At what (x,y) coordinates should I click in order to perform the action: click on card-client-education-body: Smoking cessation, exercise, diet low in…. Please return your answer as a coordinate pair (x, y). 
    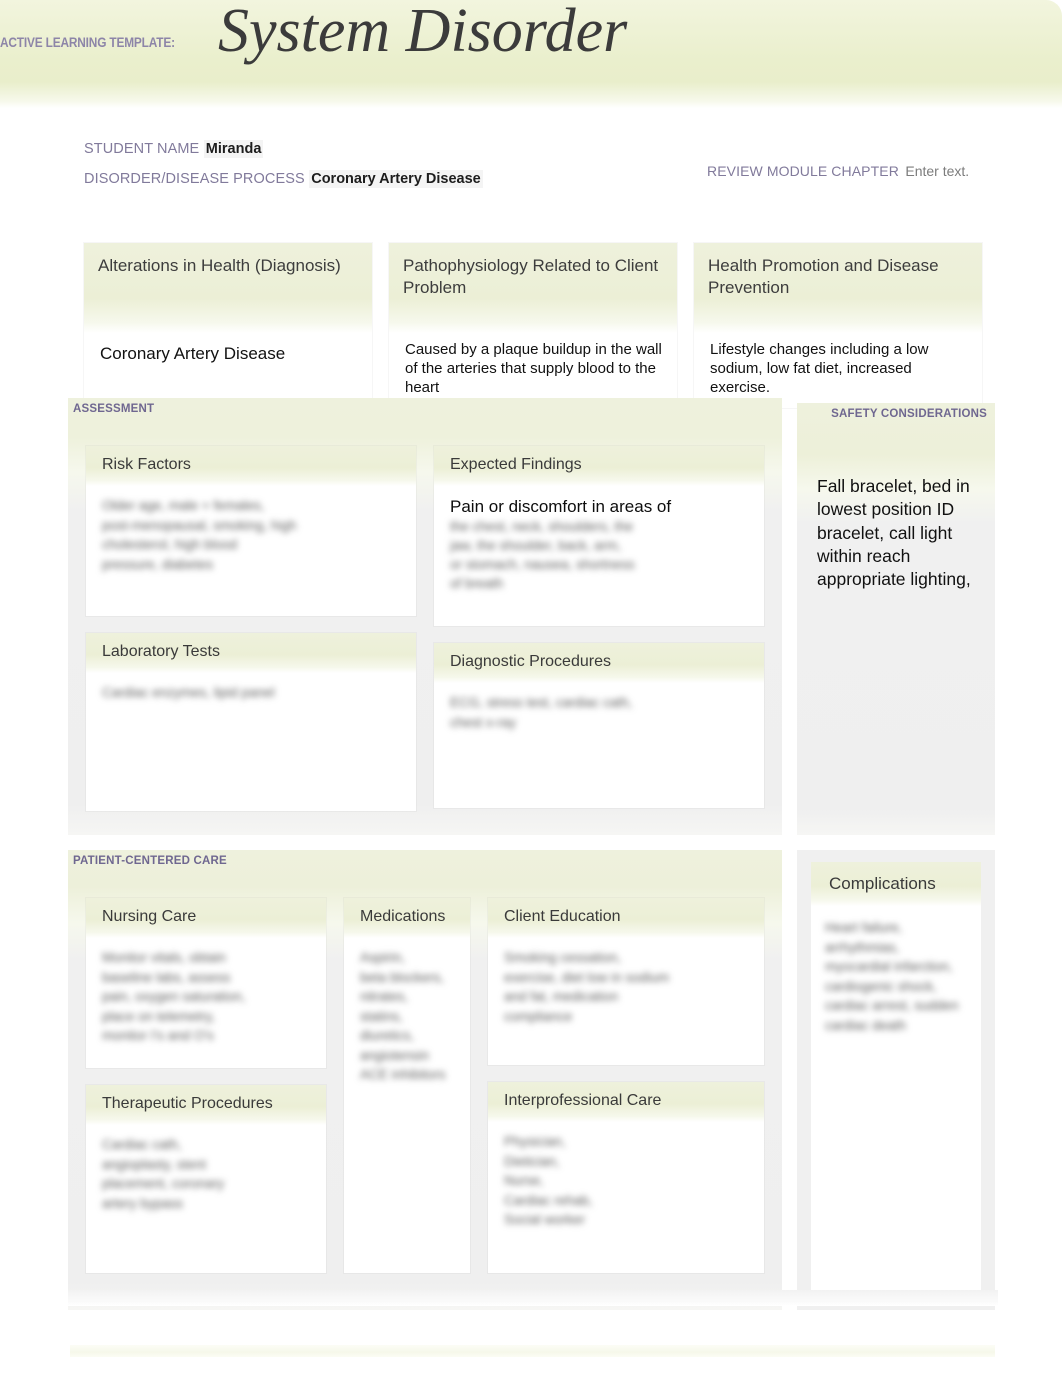
    Looking at the image, I should click on (626, 988).